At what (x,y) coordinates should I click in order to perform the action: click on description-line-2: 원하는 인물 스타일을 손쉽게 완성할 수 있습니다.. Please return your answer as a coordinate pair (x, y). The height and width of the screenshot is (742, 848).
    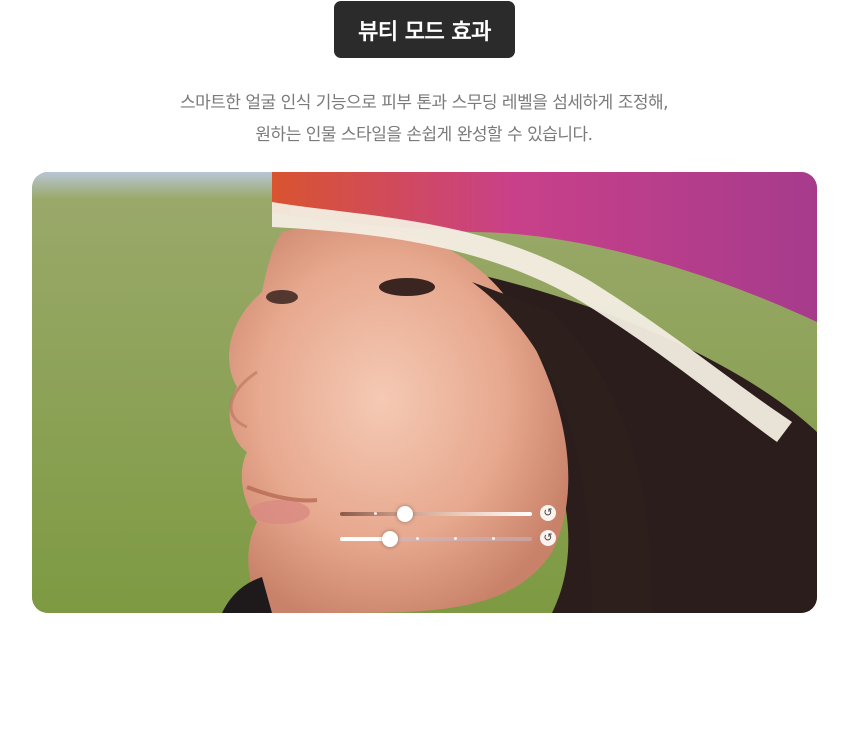
    Looking at the image, I should click on (424, 135).